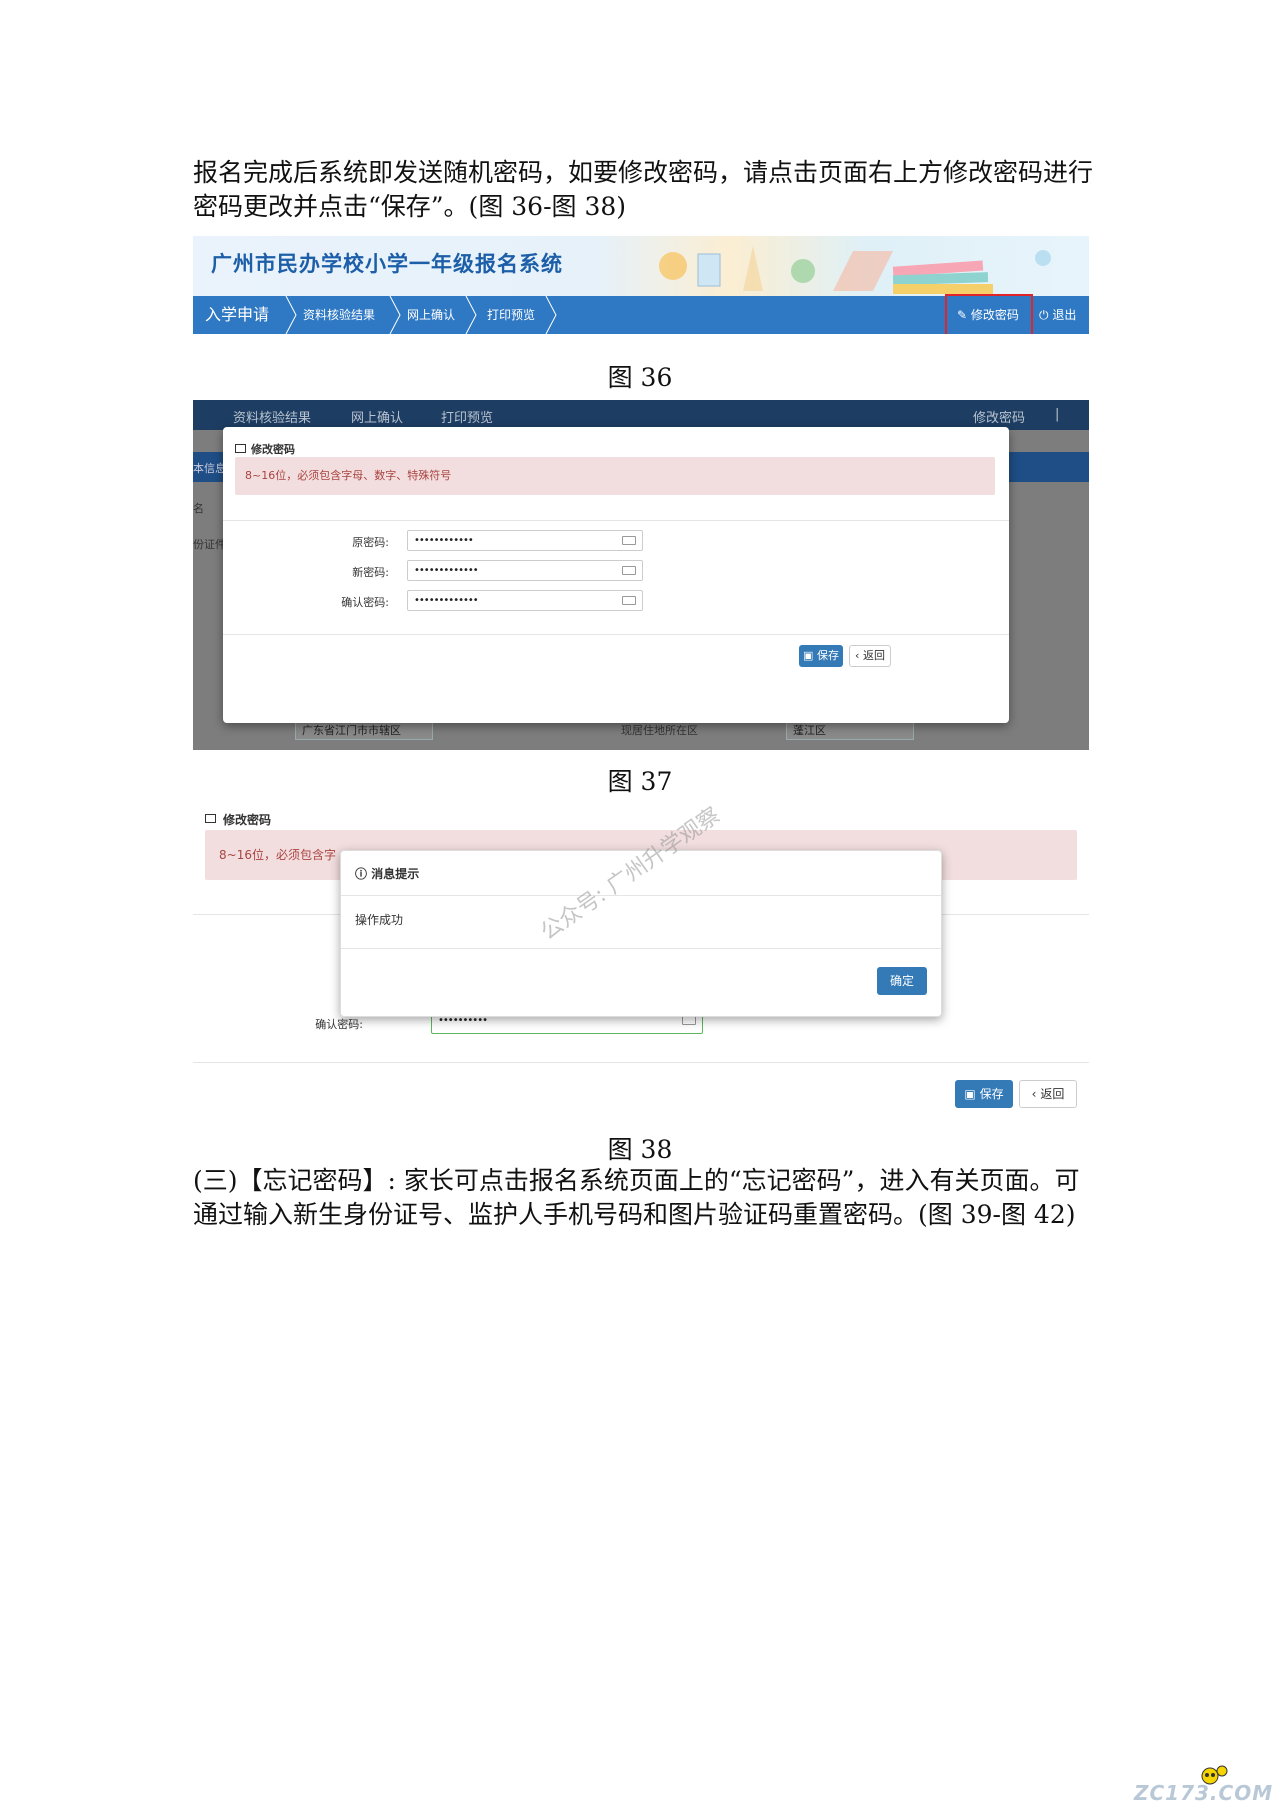 Image resolution: width=1280 pixels, height=1810 pixels. I want to click on system-banner: 广州市民办学校小学一年级报名系统, so click(641, 266).